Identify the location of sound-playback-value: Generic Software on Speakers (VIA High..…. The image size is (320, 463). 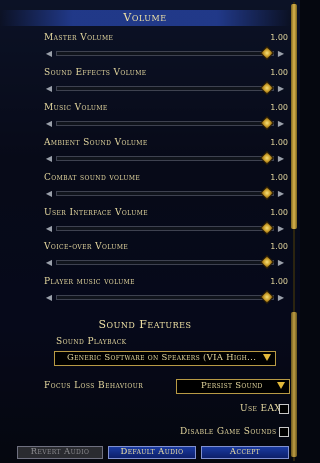
(162, 358).